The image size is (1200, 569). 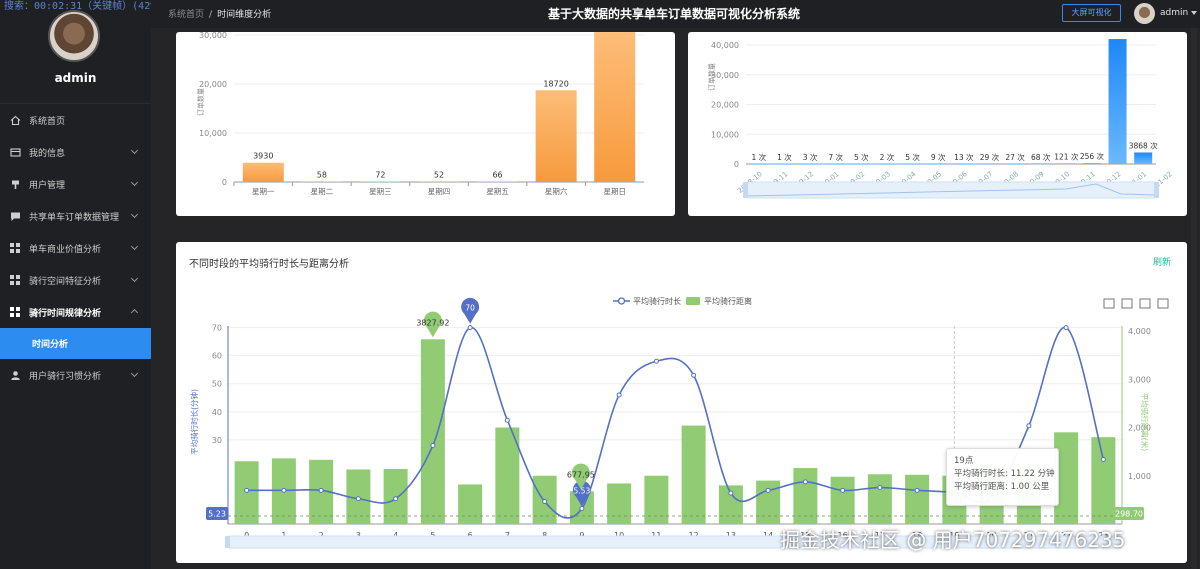 I want to click on sidebar-item-time-patterns: 骑行时间规律分析, so click(x=75, y=312).